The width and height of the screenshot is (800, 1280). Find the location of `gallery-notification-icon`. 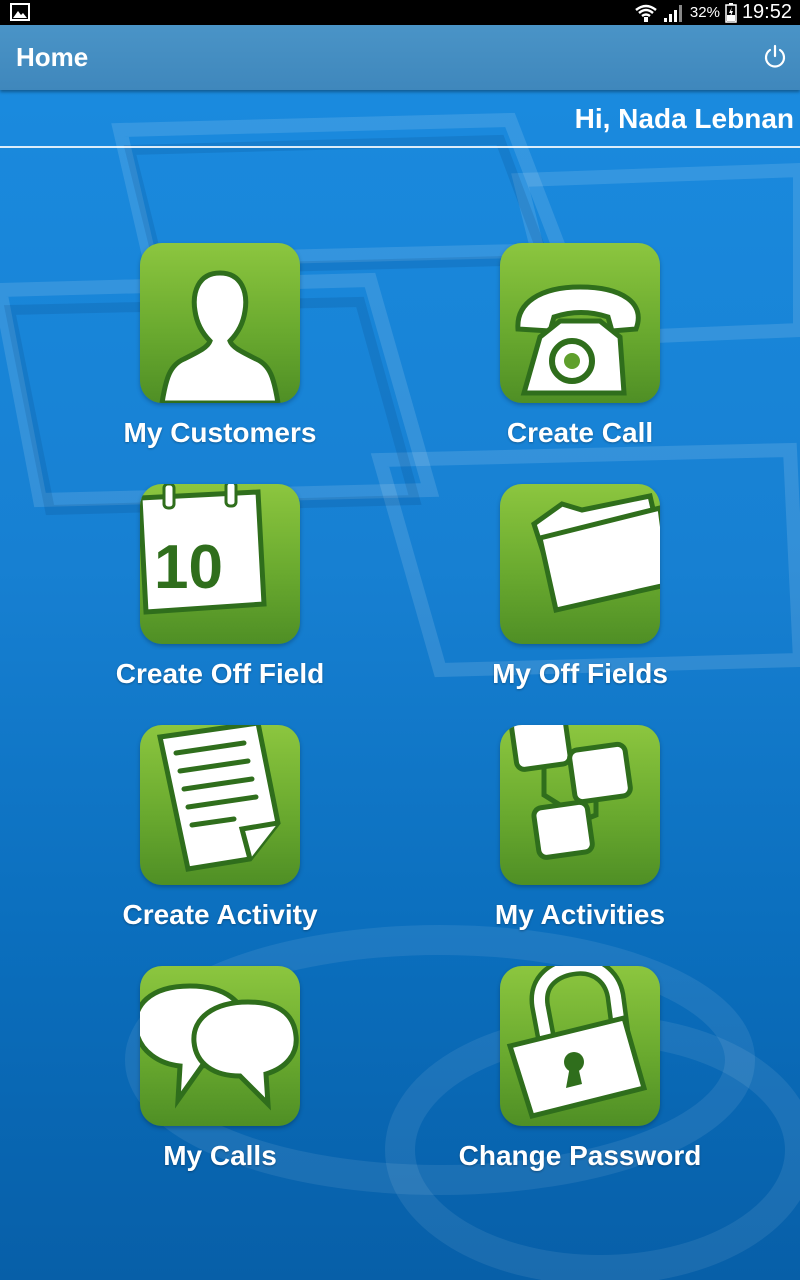

gallery-notification-icon is located at coordinates (20, 12).